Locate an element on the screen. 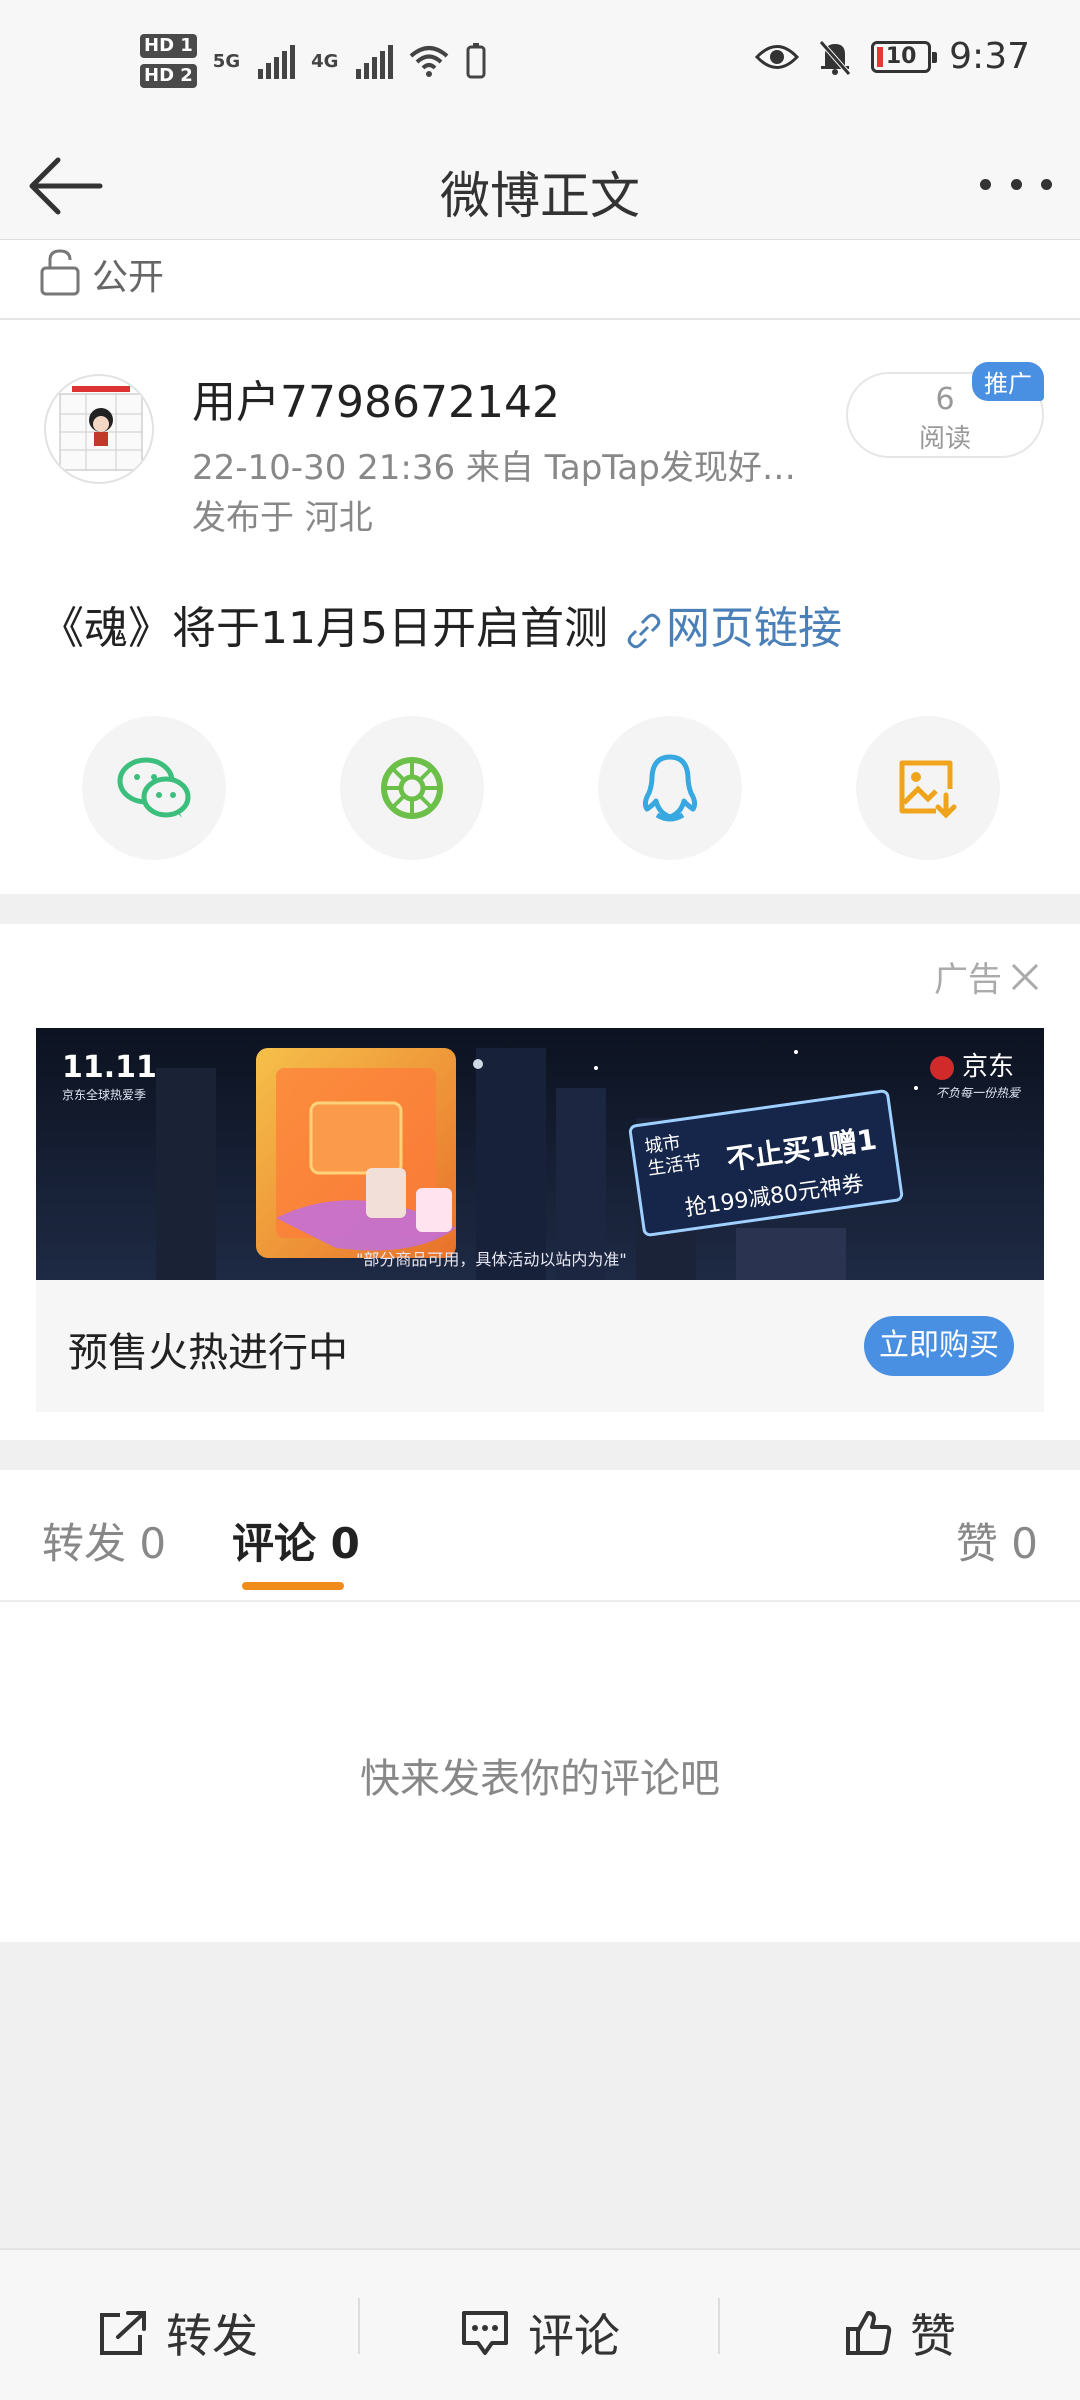 The image size is (1080, 2400). page-title: 微博正文 is located at coordinates (540, 196).